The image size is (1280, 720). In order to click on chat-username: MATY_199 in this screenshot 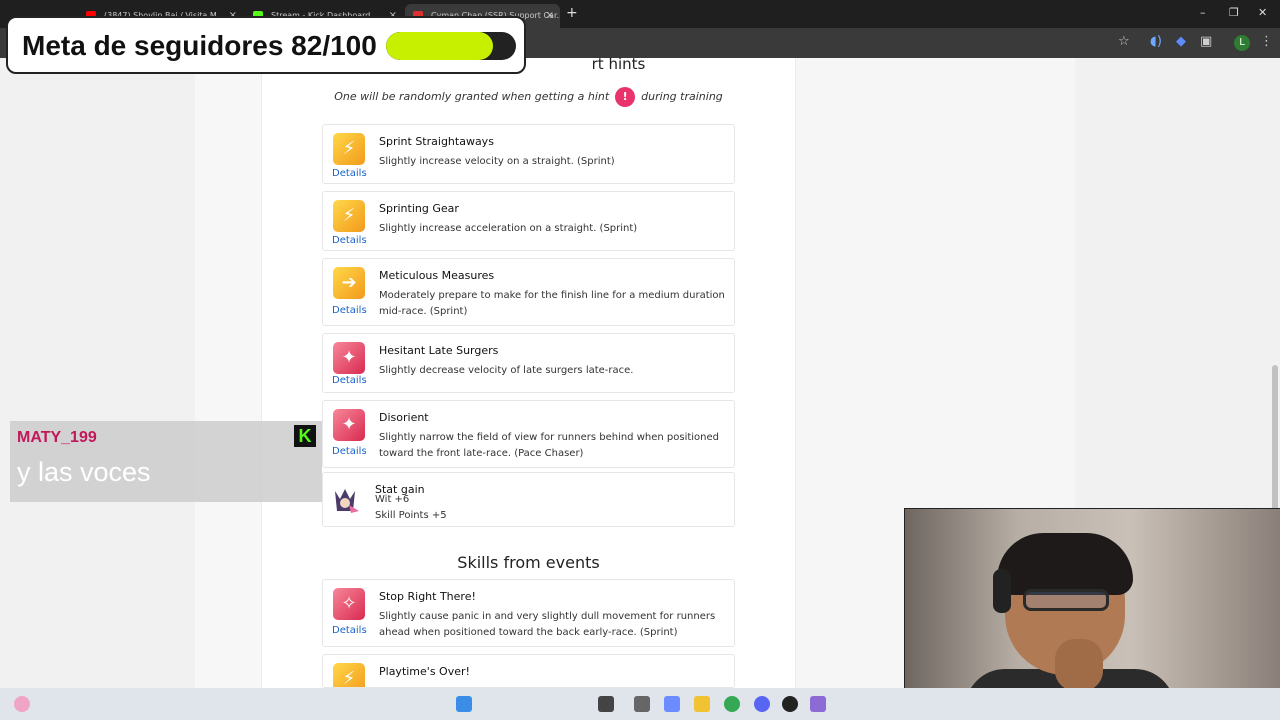, I will do `click(57, 437)`.